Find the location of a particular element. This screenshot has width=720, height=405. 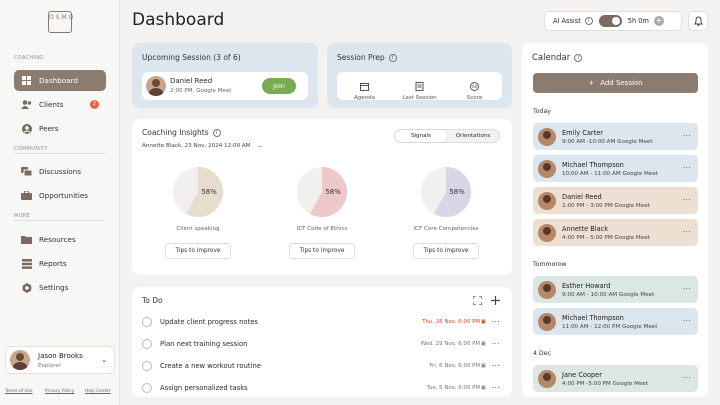

sidebar-item-clients: Clients 2 is located at coordinates (60, 104).